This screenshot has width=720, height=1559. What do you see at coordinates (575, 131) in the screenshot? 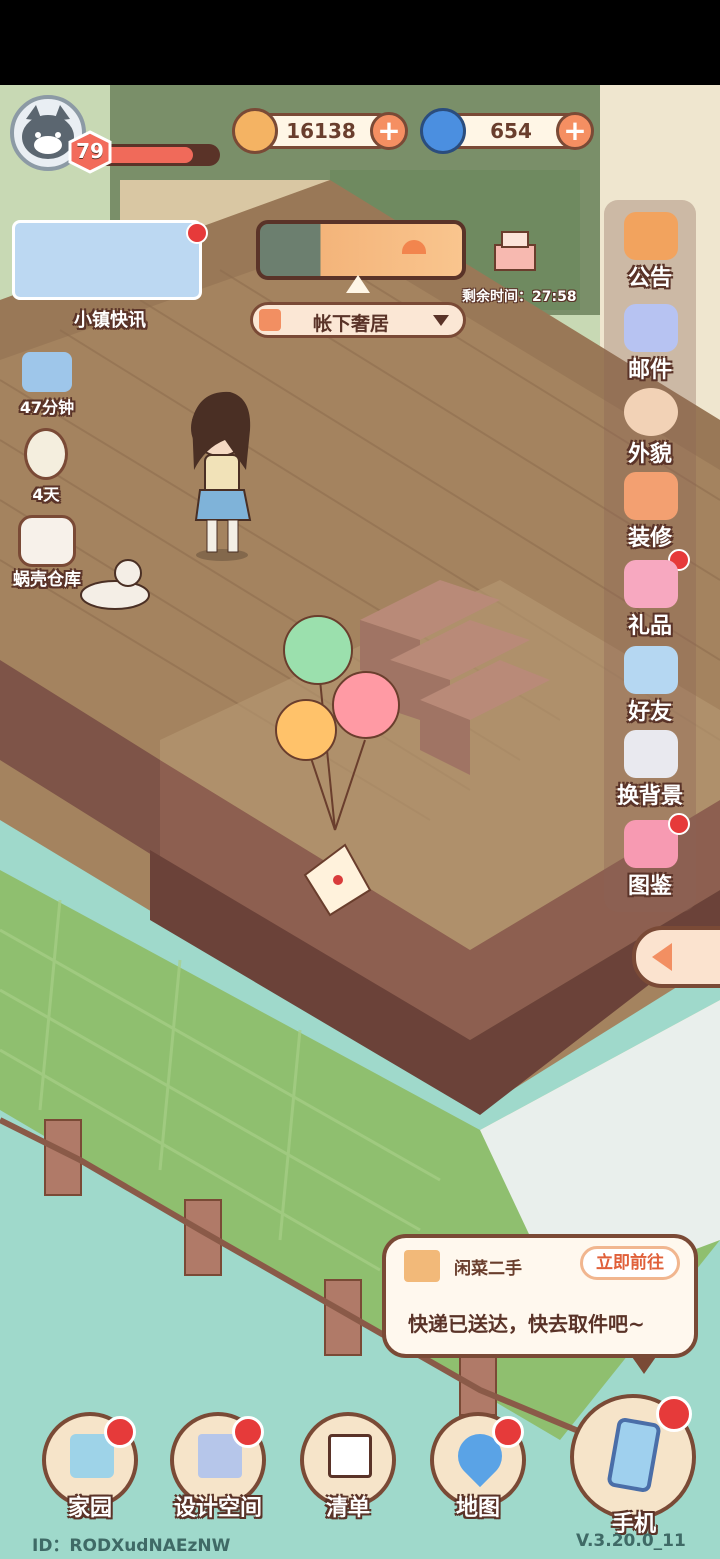
I see `add-shells-button: +` at bounding box center [575, 131].